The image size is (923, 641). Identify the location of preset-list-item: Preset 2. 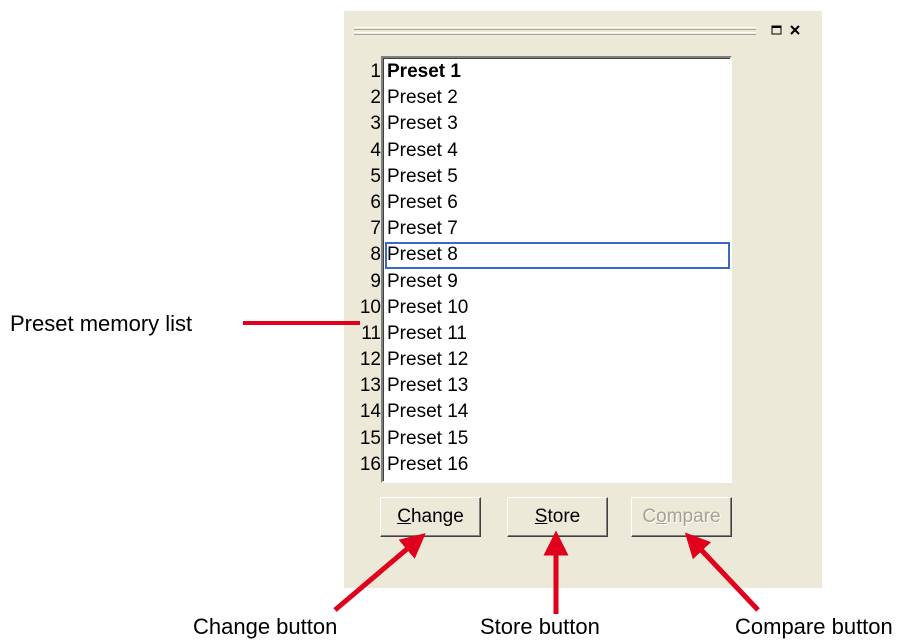
(557, 98).